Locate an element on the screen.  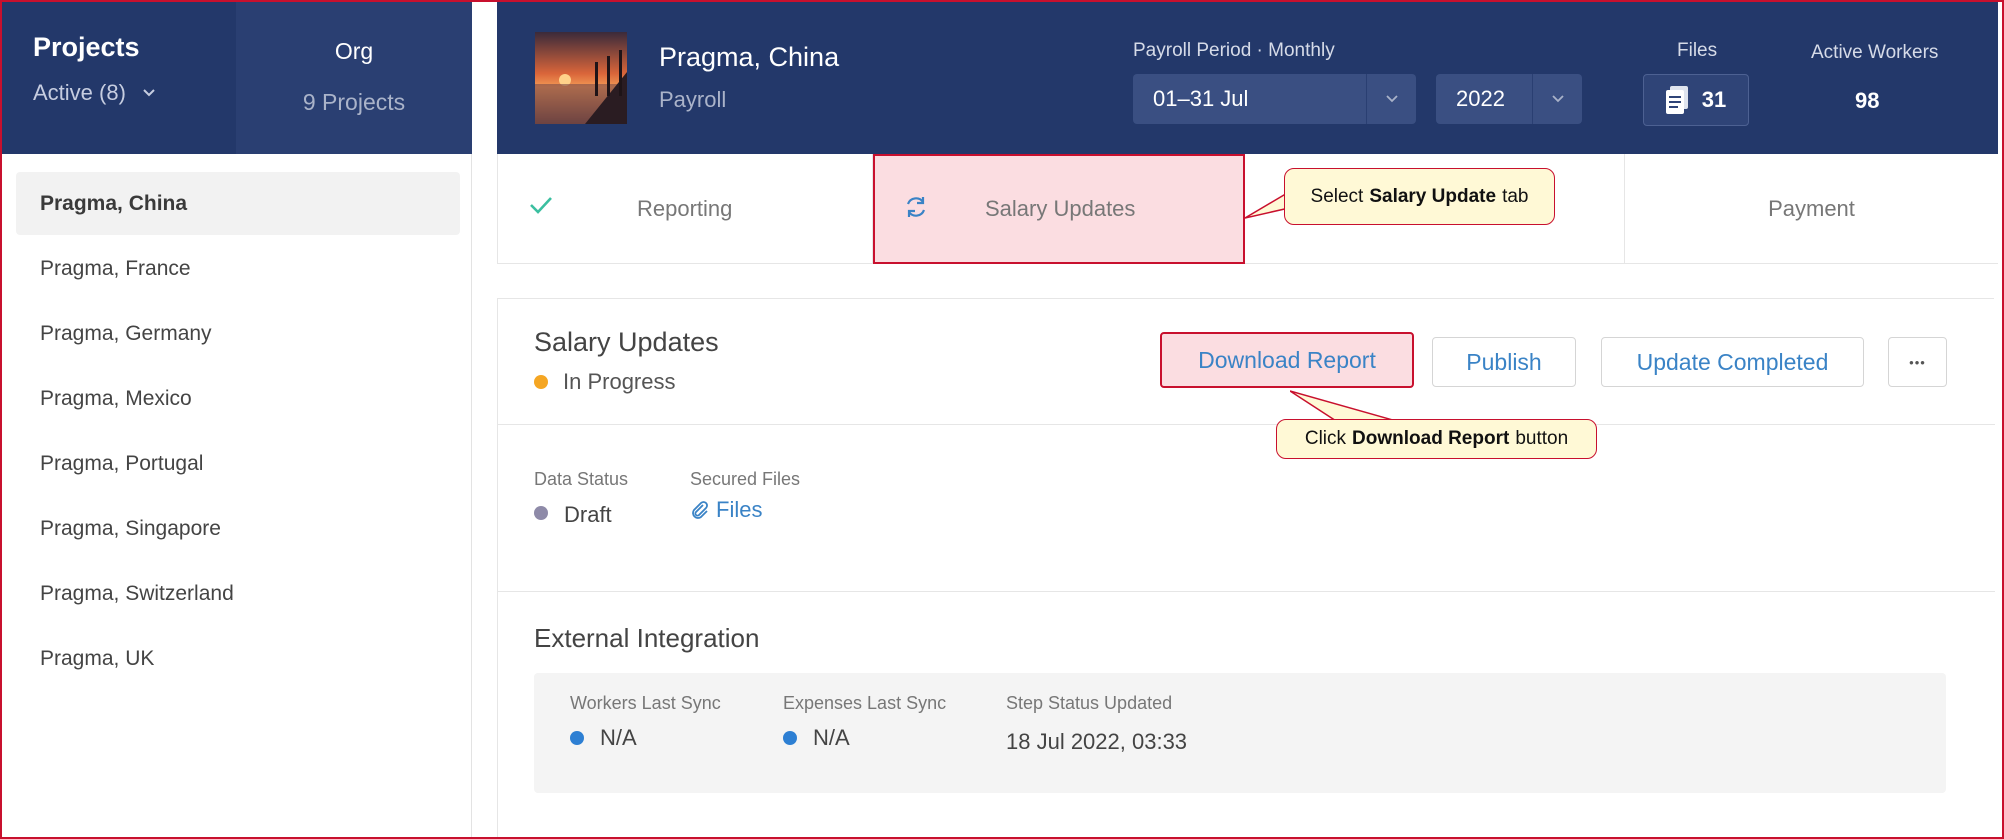
sync-icon is located at coordinates (916, 207).